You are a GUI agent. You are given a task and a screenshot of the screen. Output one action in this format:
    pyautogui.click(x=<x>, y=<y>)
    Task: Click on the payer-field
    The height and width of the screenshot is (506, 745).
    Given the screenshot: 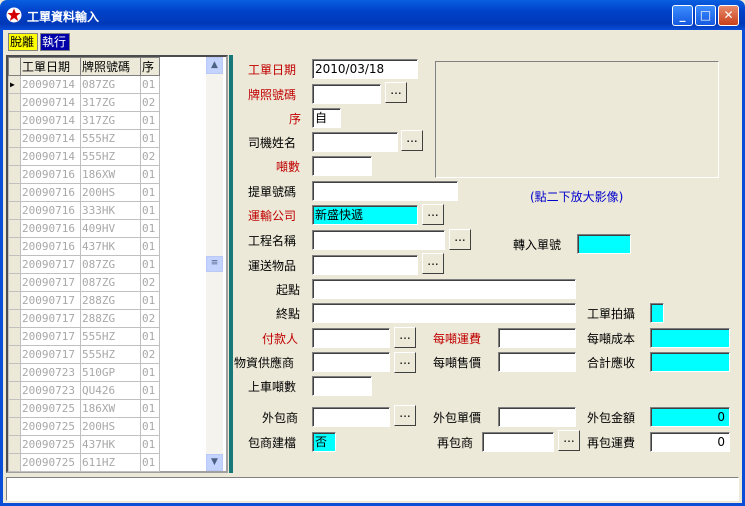 What is the action you would take?
    pyautogui.click(x=351, y=338)
    